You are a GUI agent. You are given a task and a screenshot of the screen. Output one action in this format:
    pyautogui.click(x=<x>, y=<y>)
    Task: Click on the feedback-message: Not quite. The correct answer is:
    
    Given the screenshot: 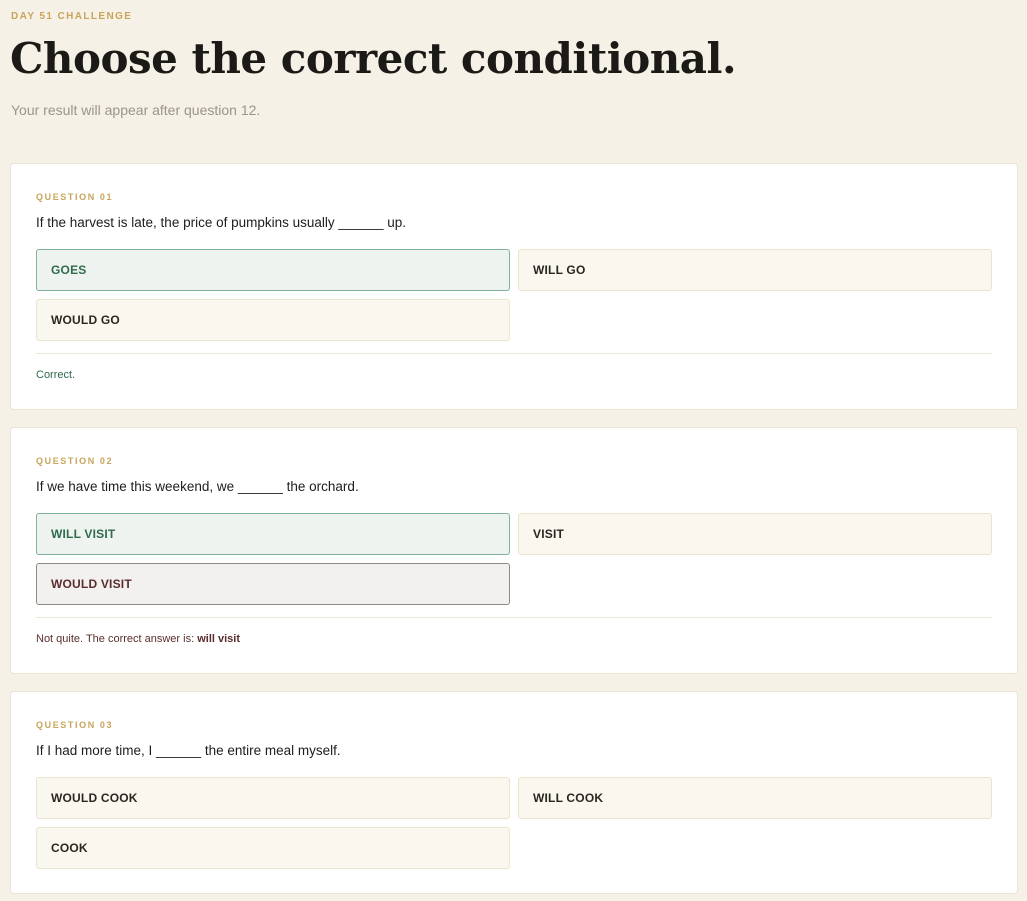 What is the action you would take?
    pyautogui.click(x=117, y=639)
    